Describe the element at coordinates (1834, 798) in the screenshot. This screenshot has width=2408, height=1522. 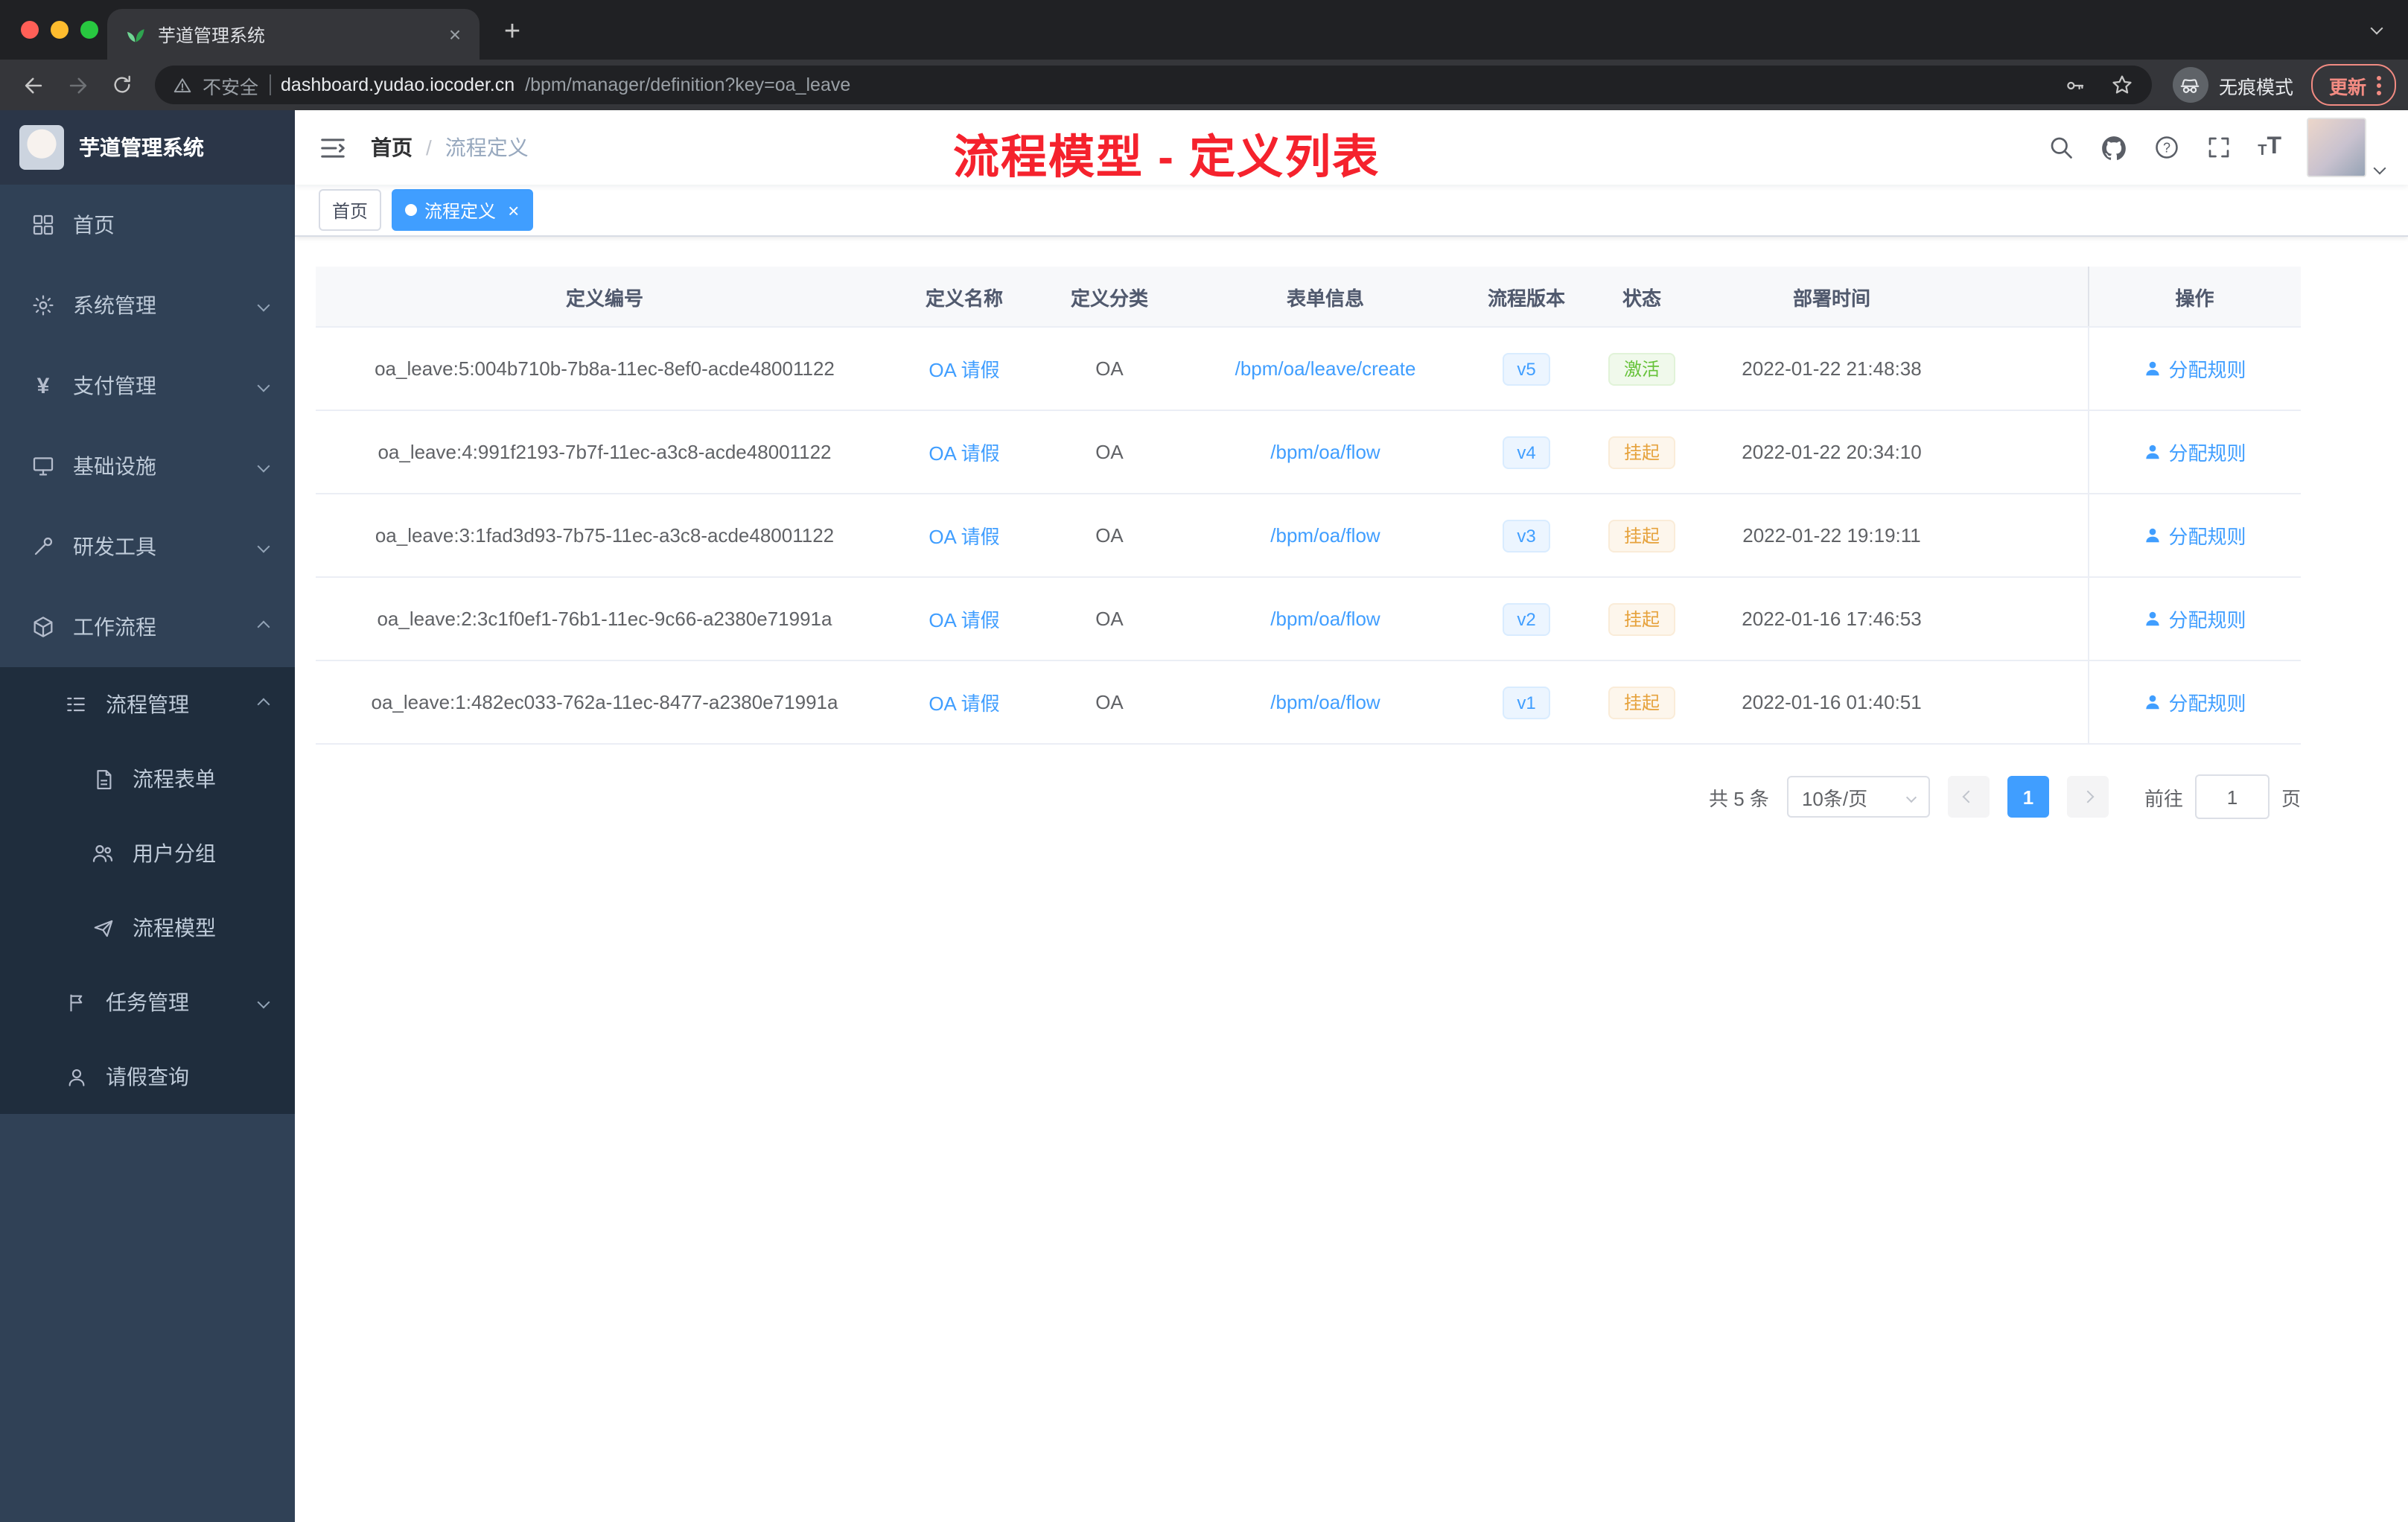
I see `page-size-value: 10条/页` at that location.